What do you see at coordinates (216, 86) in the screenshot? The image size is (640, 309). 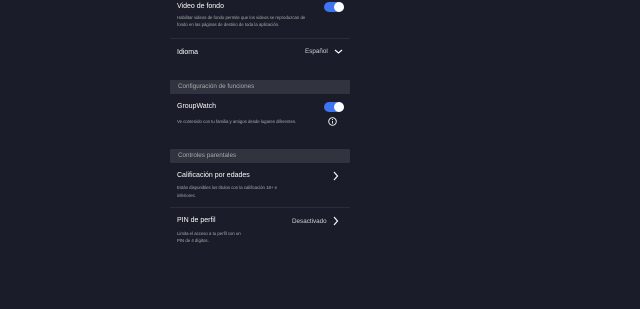 I see `features-section-title: Configuración de funciones` at bounding box center [216, 86].